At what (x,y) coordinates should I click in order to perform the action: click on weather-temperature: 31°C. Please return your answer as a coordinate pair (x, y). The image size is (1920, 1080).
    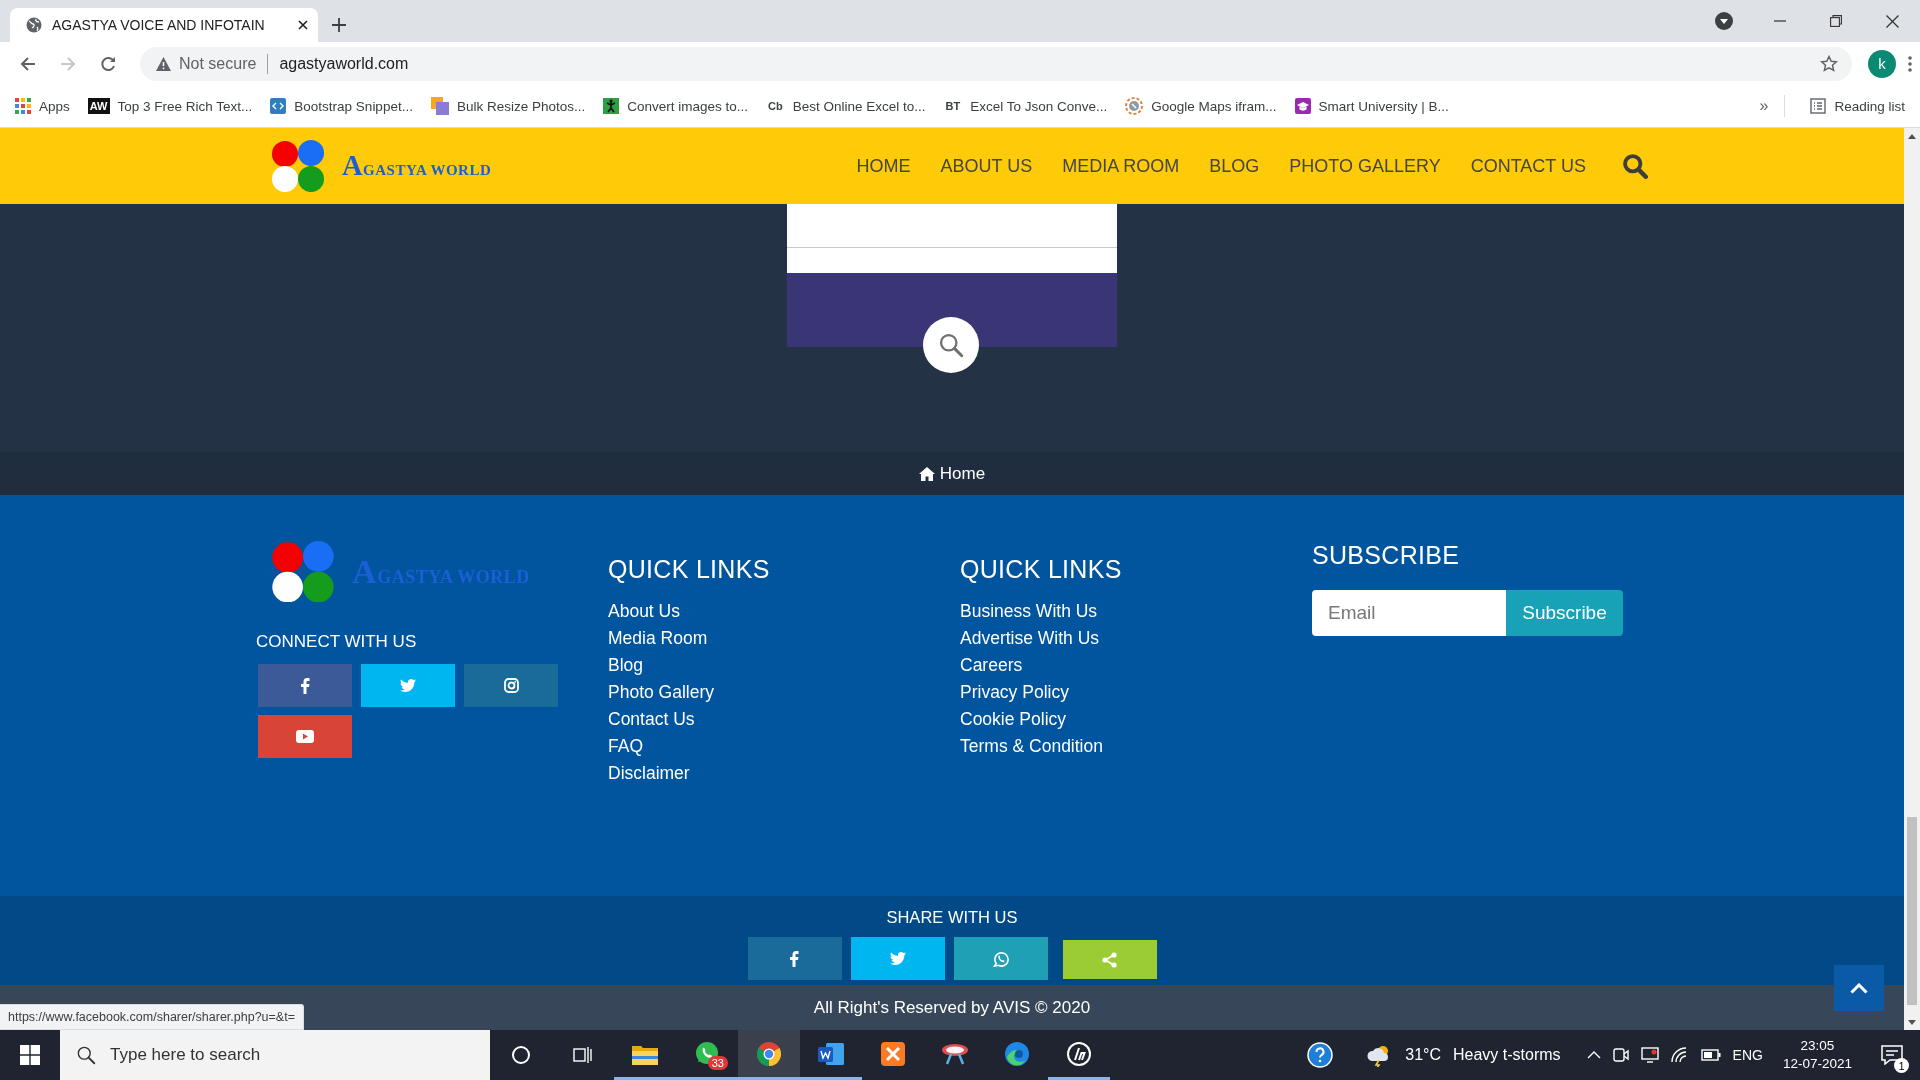
    Looking at the image, I should click on (1423, 1055).